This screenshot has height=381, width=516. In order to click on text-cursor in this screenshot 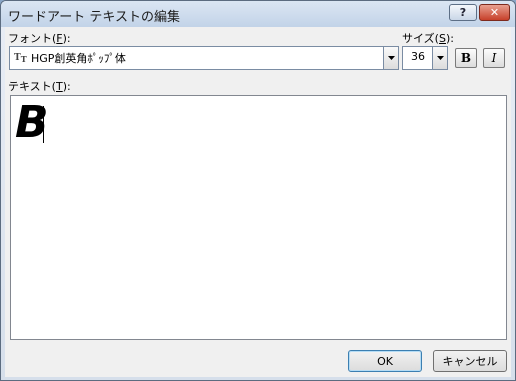, I will do `click(43, 124)`.